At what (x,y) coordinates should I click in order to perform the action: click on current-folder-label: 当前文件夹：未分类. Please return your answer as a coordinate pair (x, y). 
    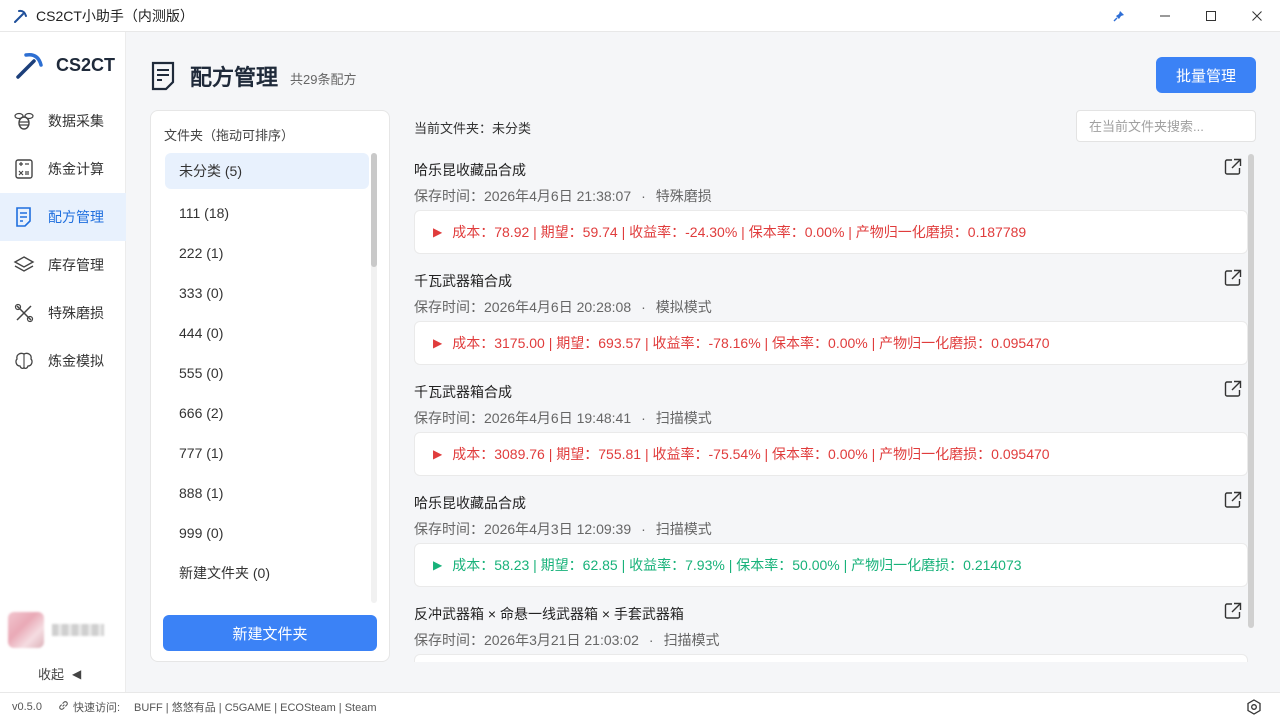
    Looking at the image, I should click on (473, 128).